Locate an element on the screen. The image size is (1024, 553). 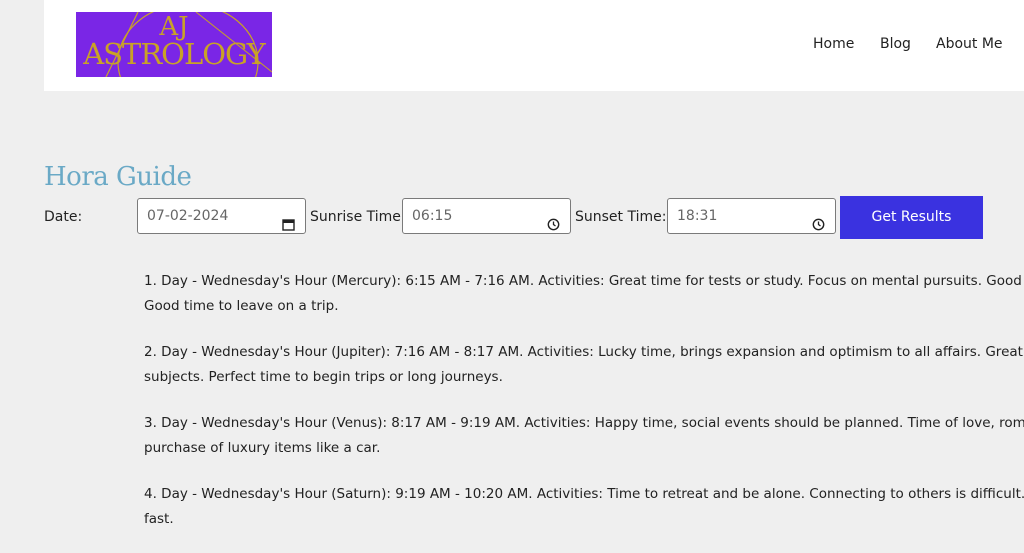
site-logo: AJ ASTROLOGY is located at coordinates (174, 44).